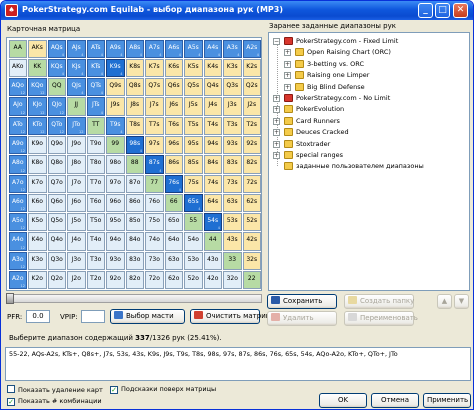  What do you see at coordinates (212, 68) in the screenshot?
I see `hand-cell-k4s: K4s` at bounding box center [212, 68].